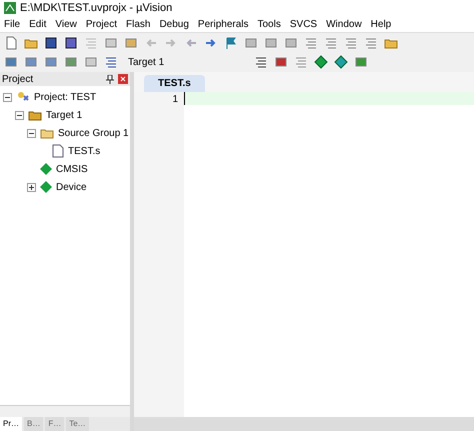  Describe the element at coordinates (66, 24) in the screenshot. I see `menu-item: View` at that location.